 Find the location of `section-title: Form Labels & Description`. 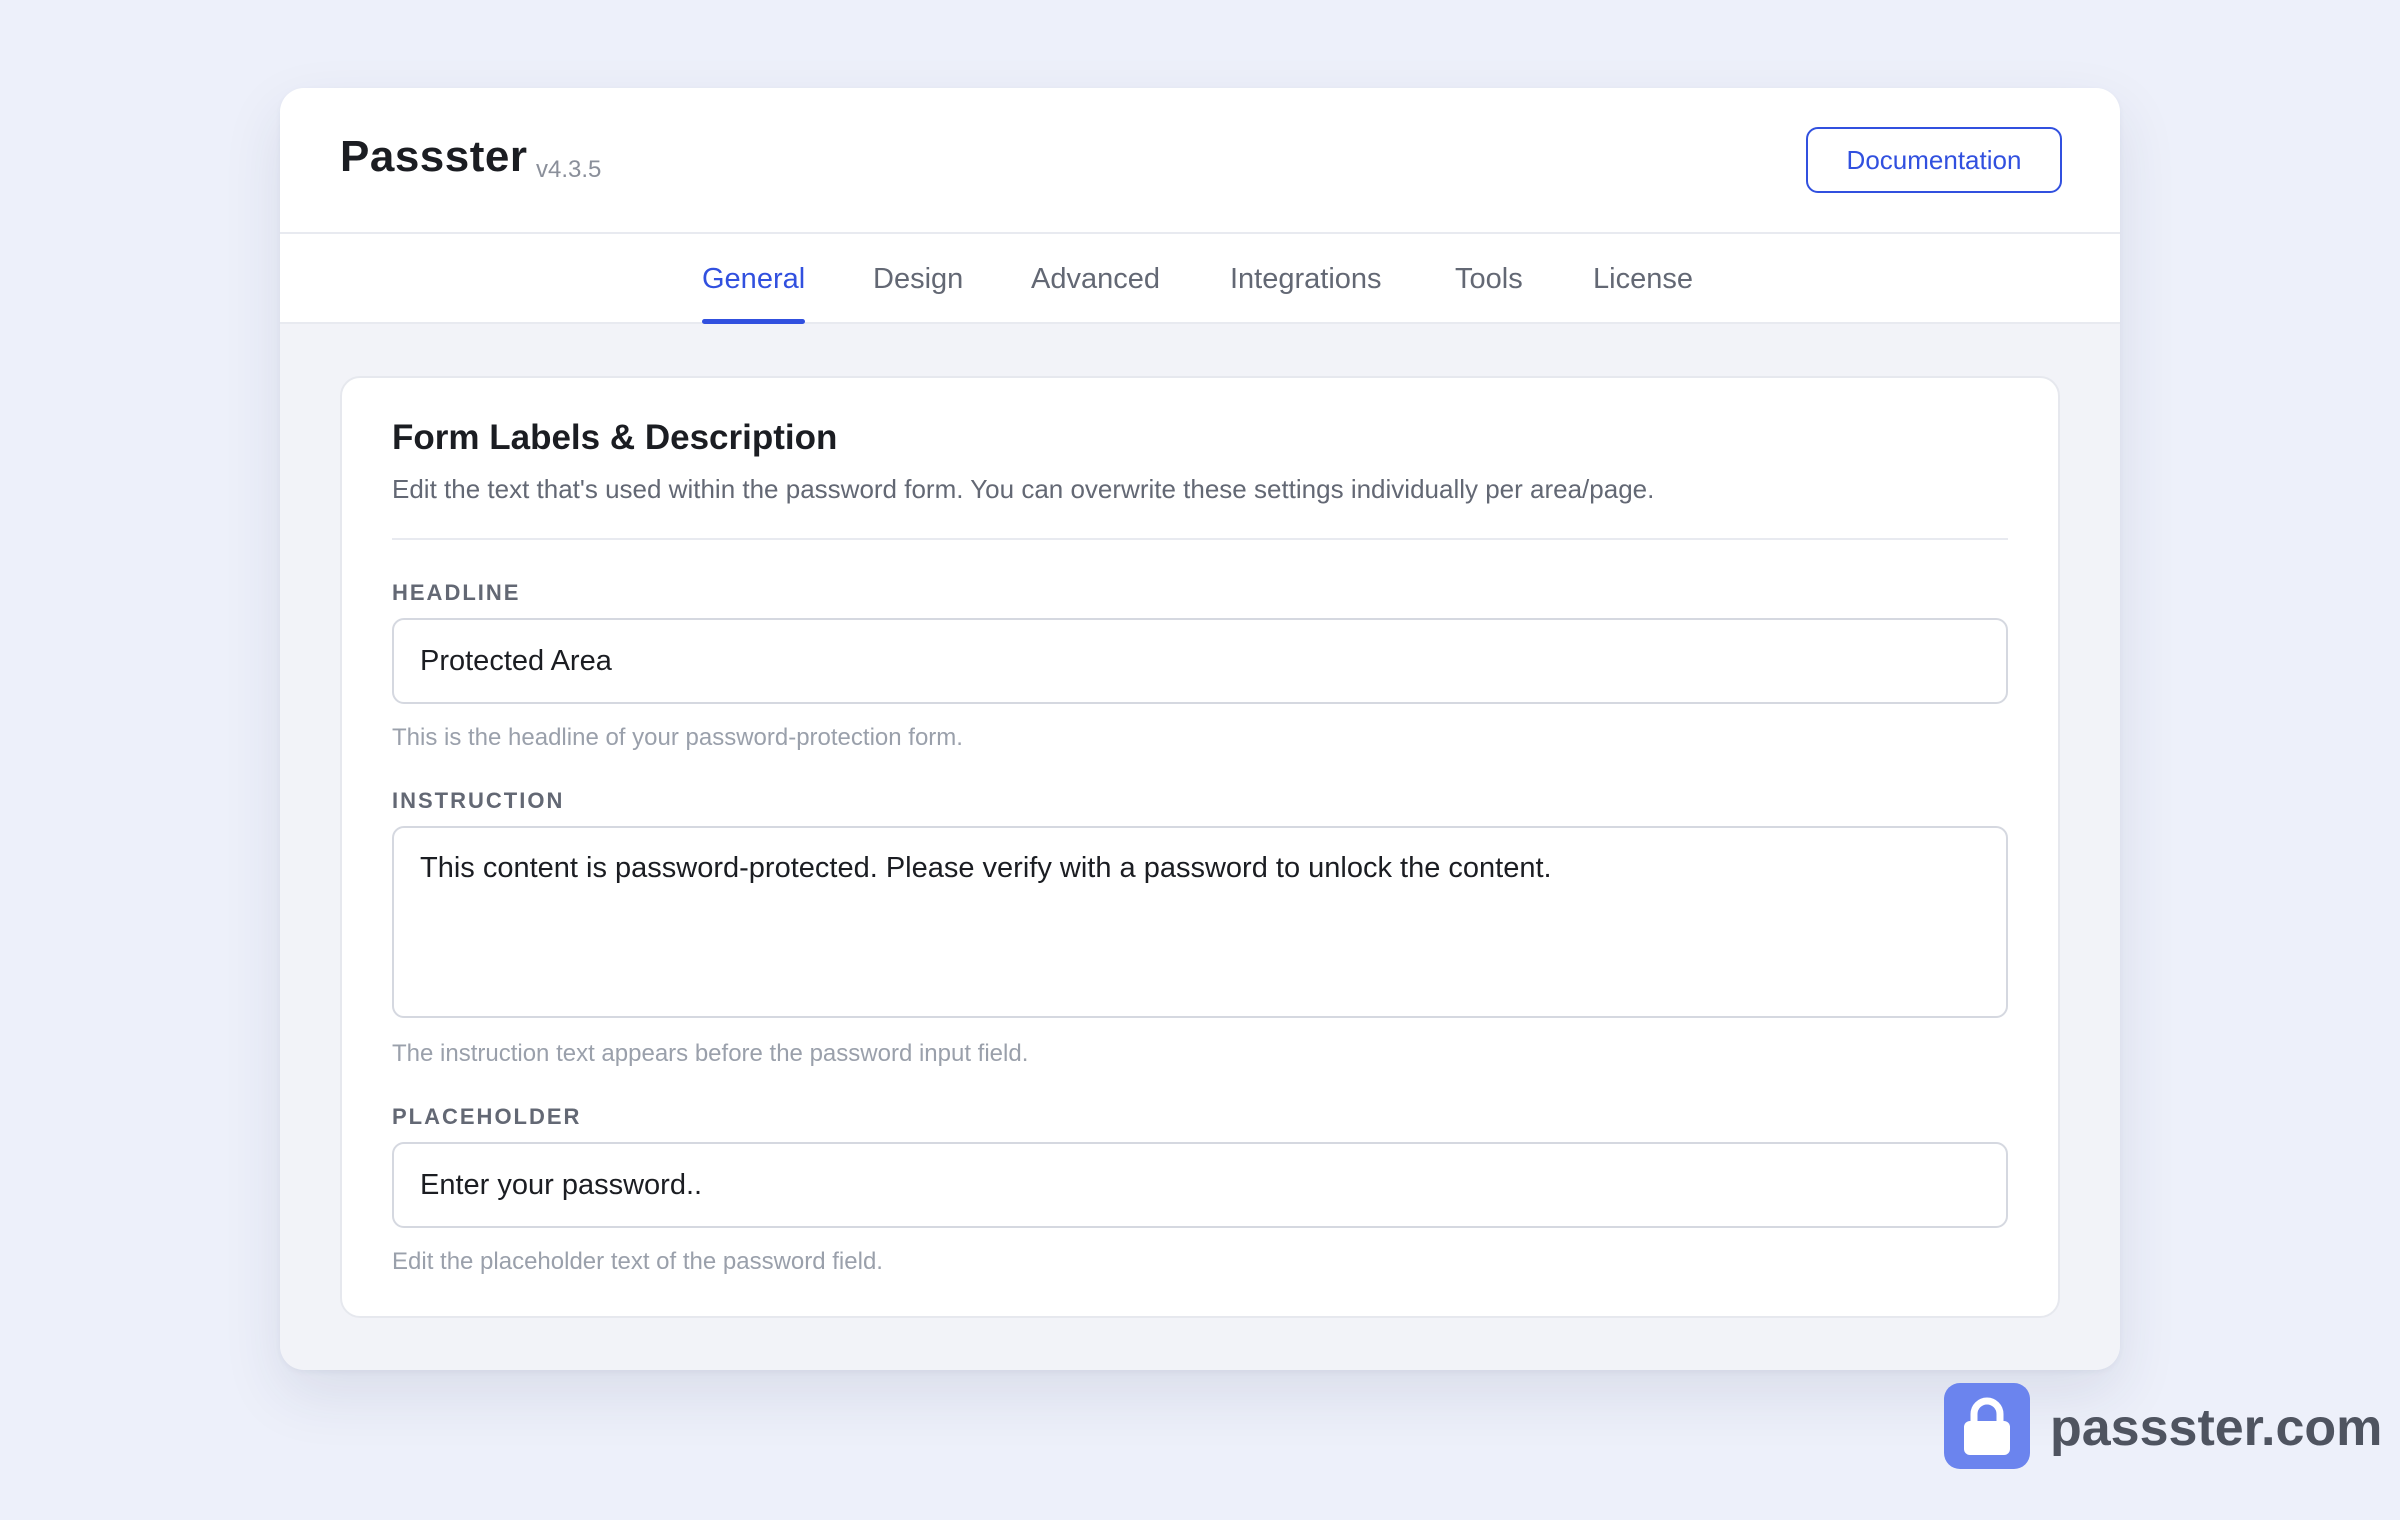

section-title: Form Labels & Description is located at coordinates (615, 437).